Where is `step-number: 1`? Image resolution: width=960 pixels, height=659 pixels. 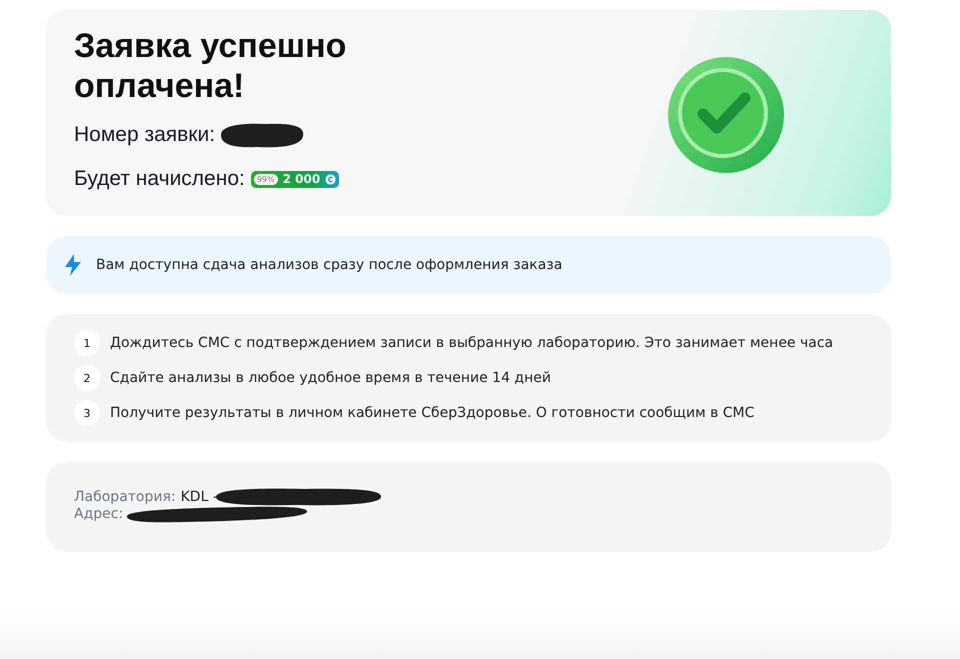
step-number: 1 is located at coordinates (87, 343).